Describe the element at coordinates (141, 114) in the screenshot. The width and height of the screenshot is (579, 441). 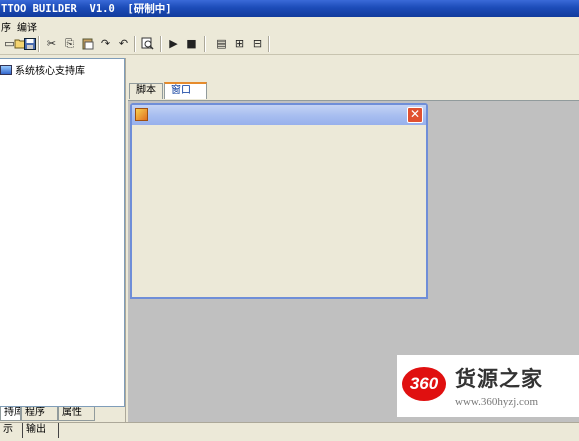
I see `form-window-icon` at that location.